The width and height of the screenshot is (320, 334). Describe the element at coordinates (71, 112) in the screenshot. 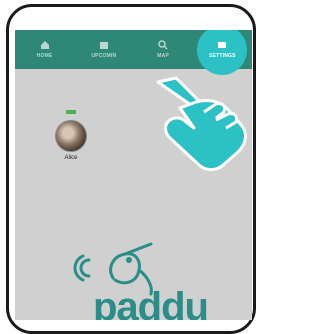

I see `status-badge` at that location.